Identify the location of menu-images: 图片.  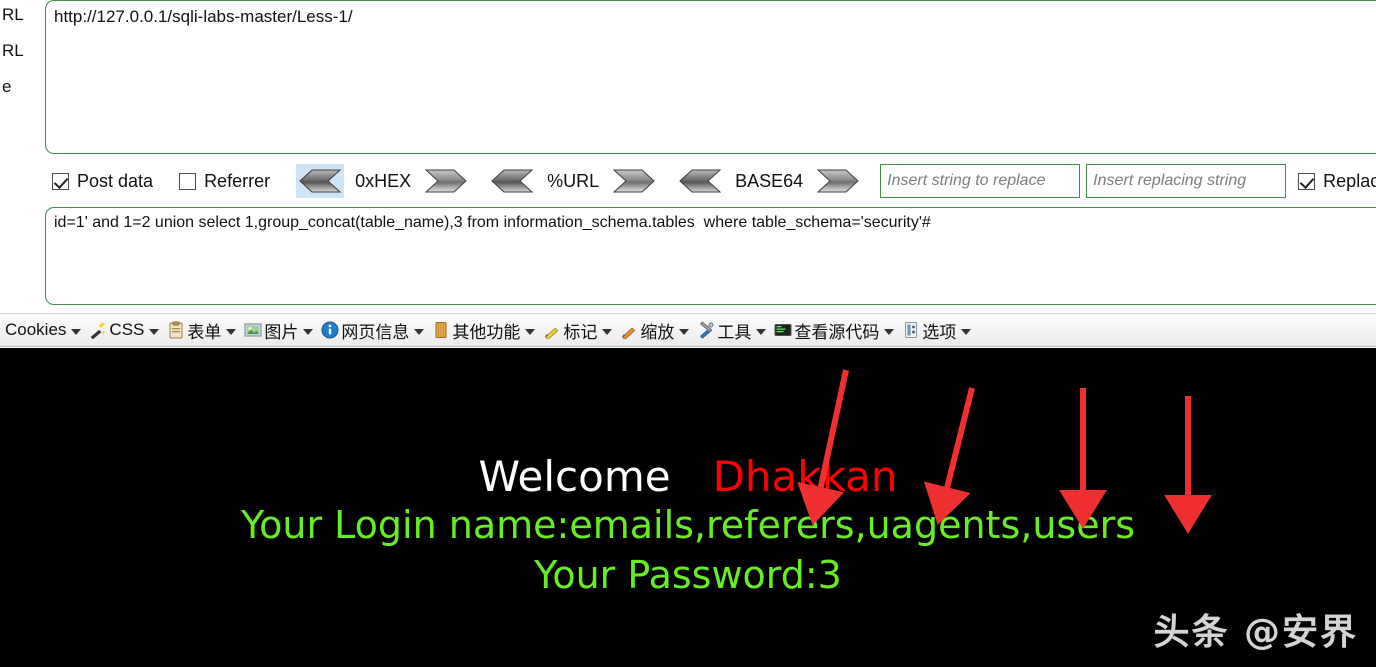
(279, 330).